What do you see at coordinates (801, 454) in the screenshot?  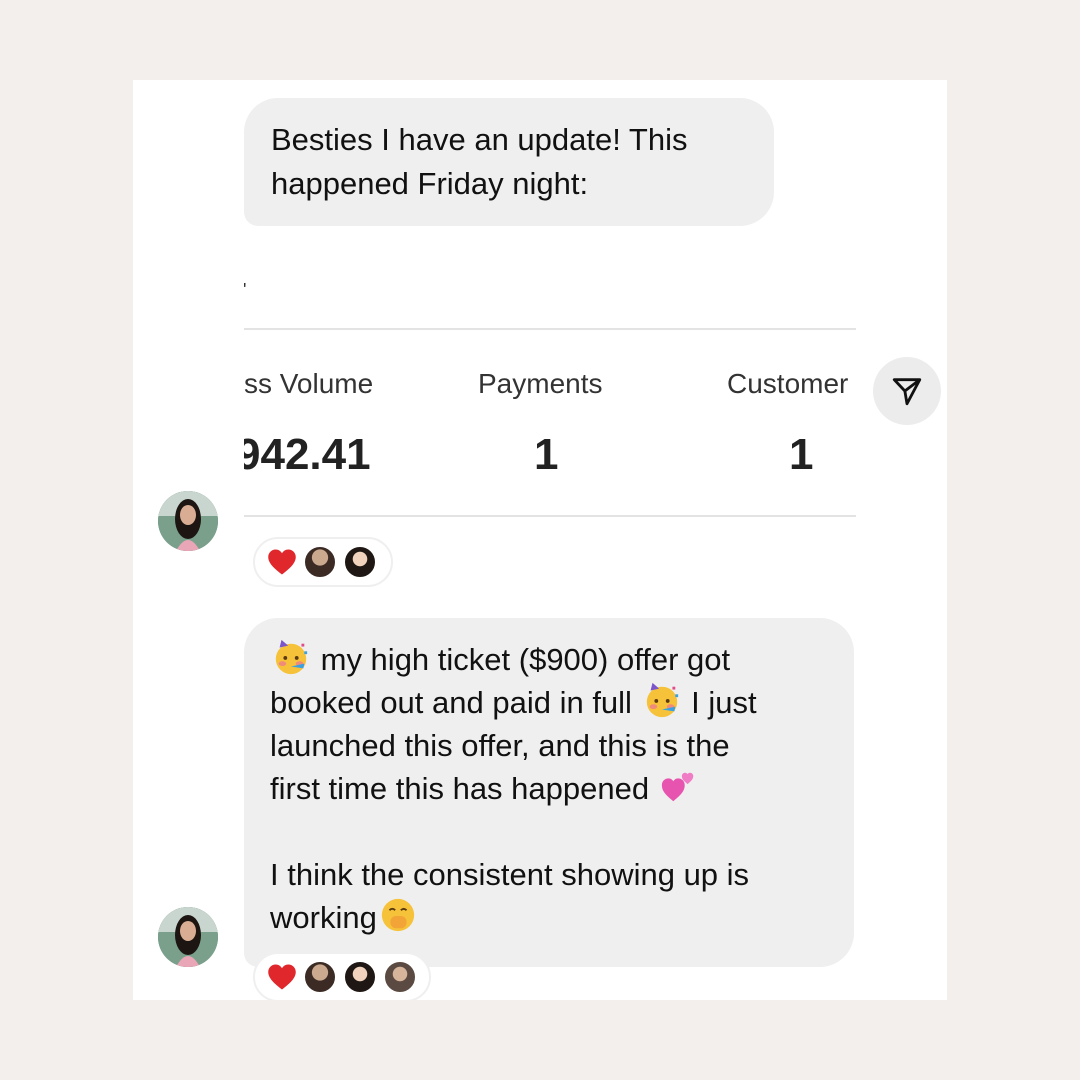 I see `stat-value-customers: 1` at bounding box center [801, 454].